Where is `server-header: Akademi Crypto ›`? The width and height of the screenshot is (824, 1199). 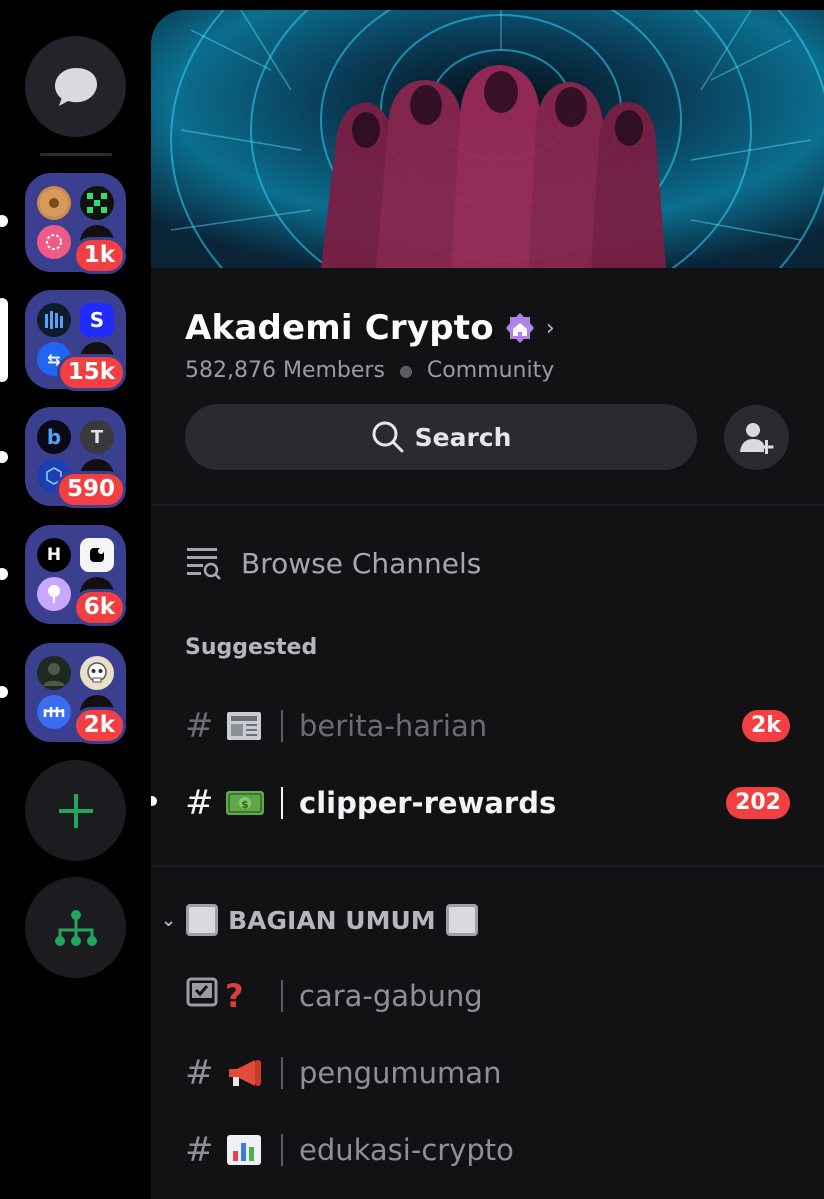
server-header: Akademi Crypto › is located at coordinates (370, 328).